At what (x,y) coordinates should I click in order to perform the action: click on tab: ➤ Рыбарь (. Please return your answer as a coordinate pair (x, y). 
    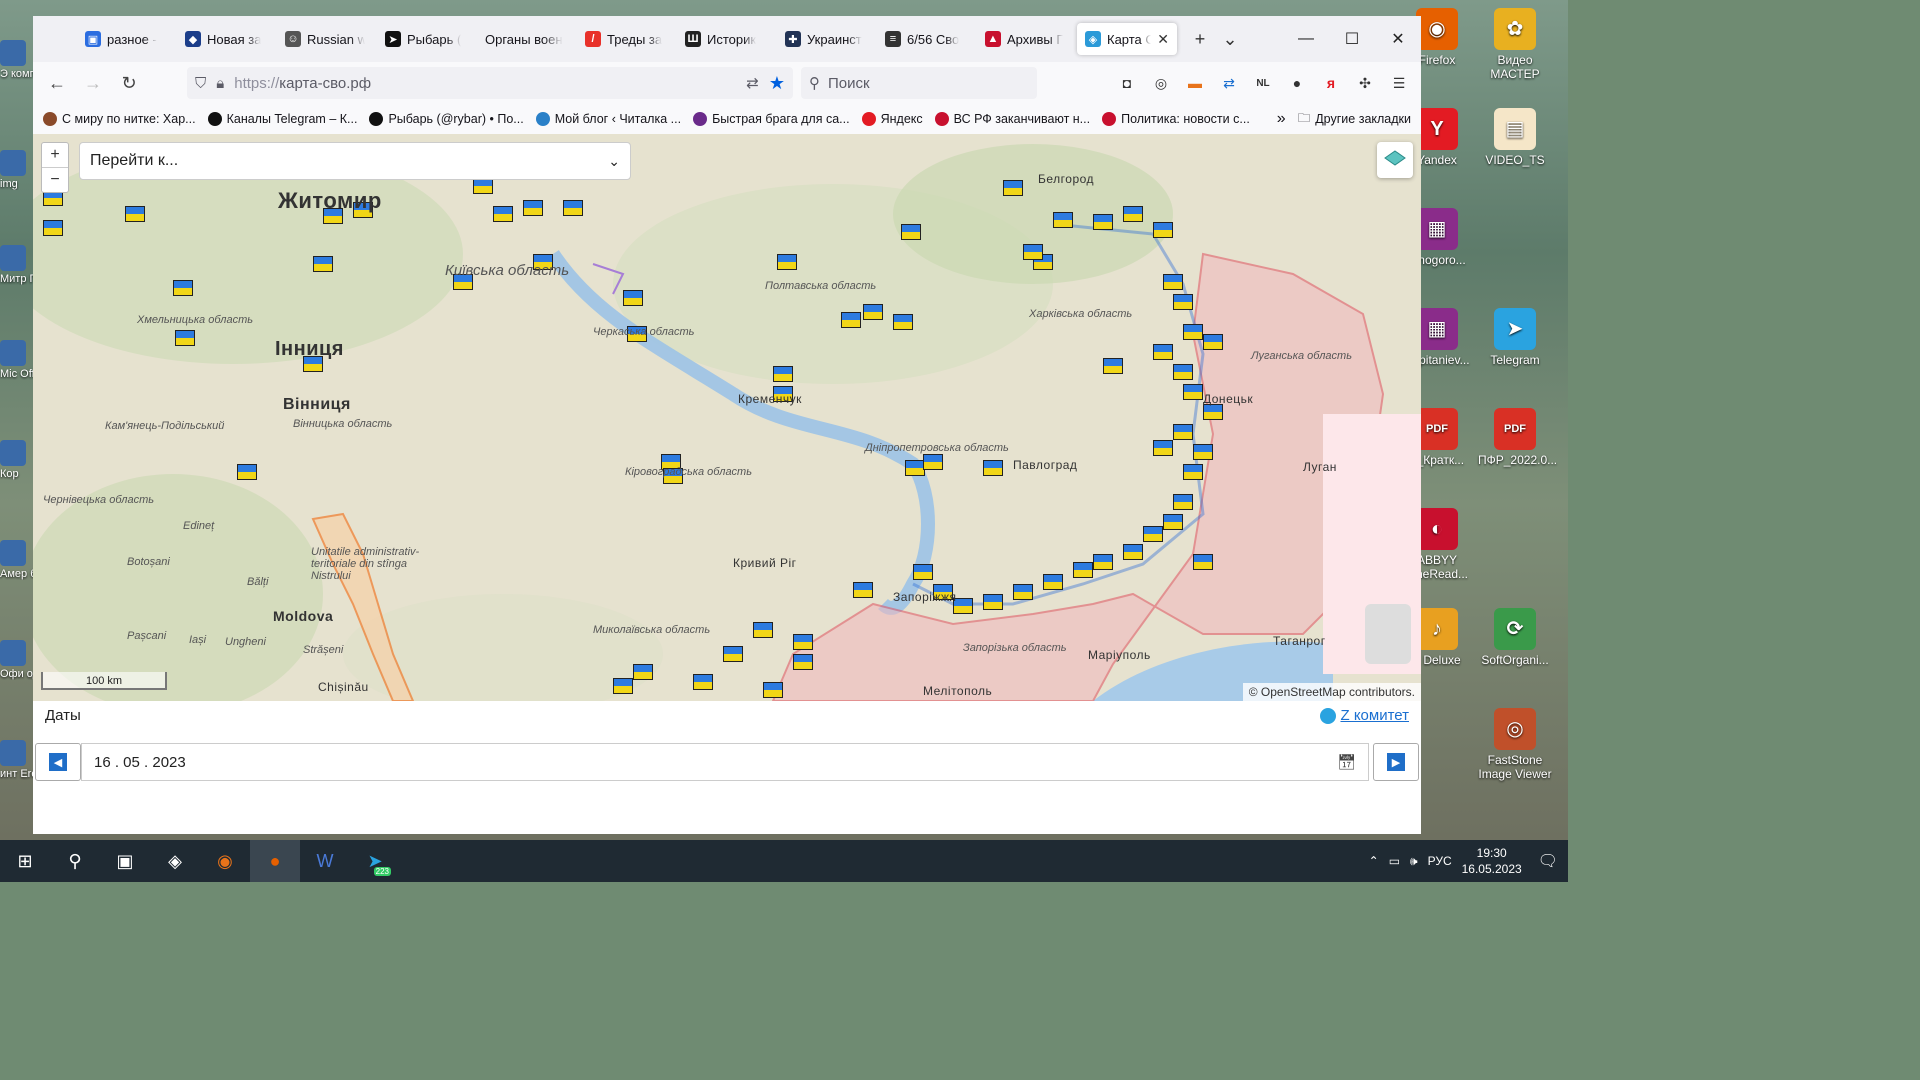
    Looking at the image, I should click on (425, 39).